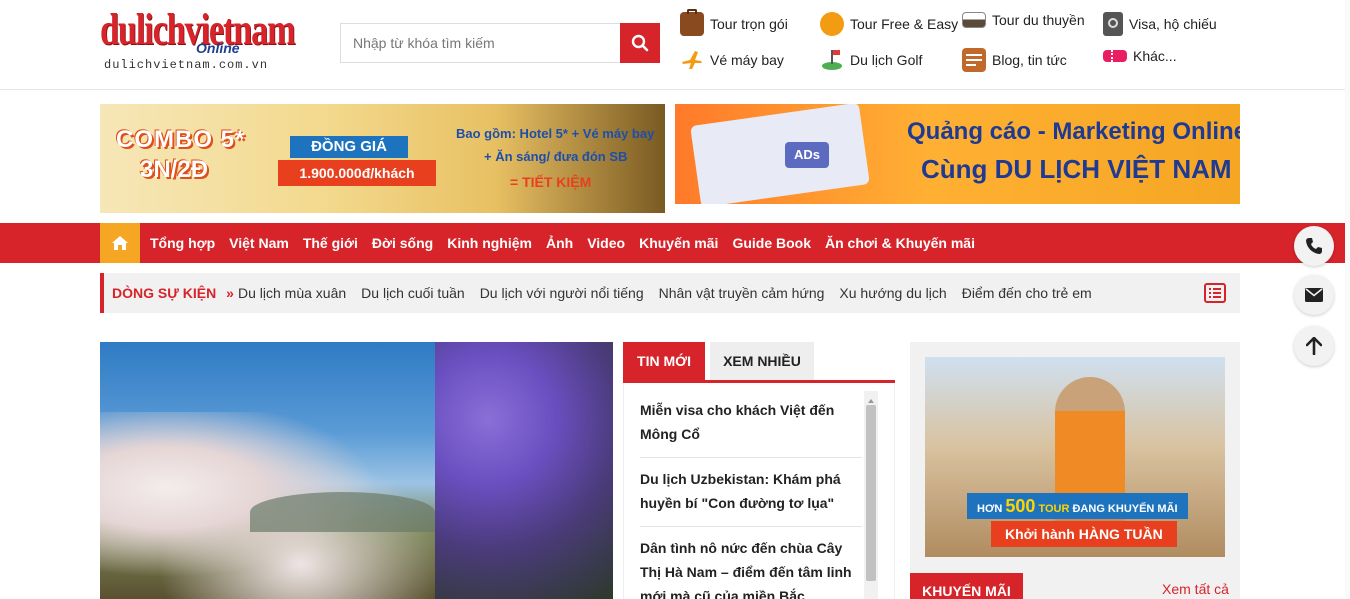  What do you see at coordinates (692, 22) in the screenshot?
I see `suitcase-icon` at bounding box center [692, 22].